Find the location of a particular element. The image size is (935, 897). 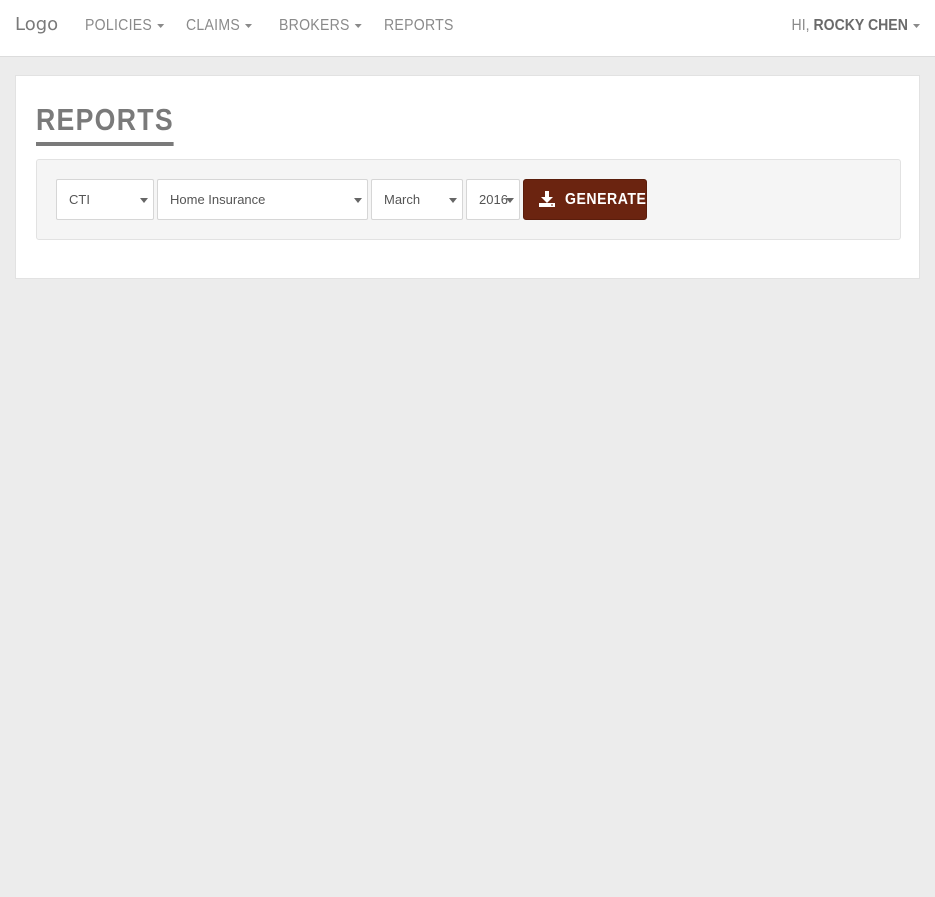

download-icon is located at coordinates (547, 199).